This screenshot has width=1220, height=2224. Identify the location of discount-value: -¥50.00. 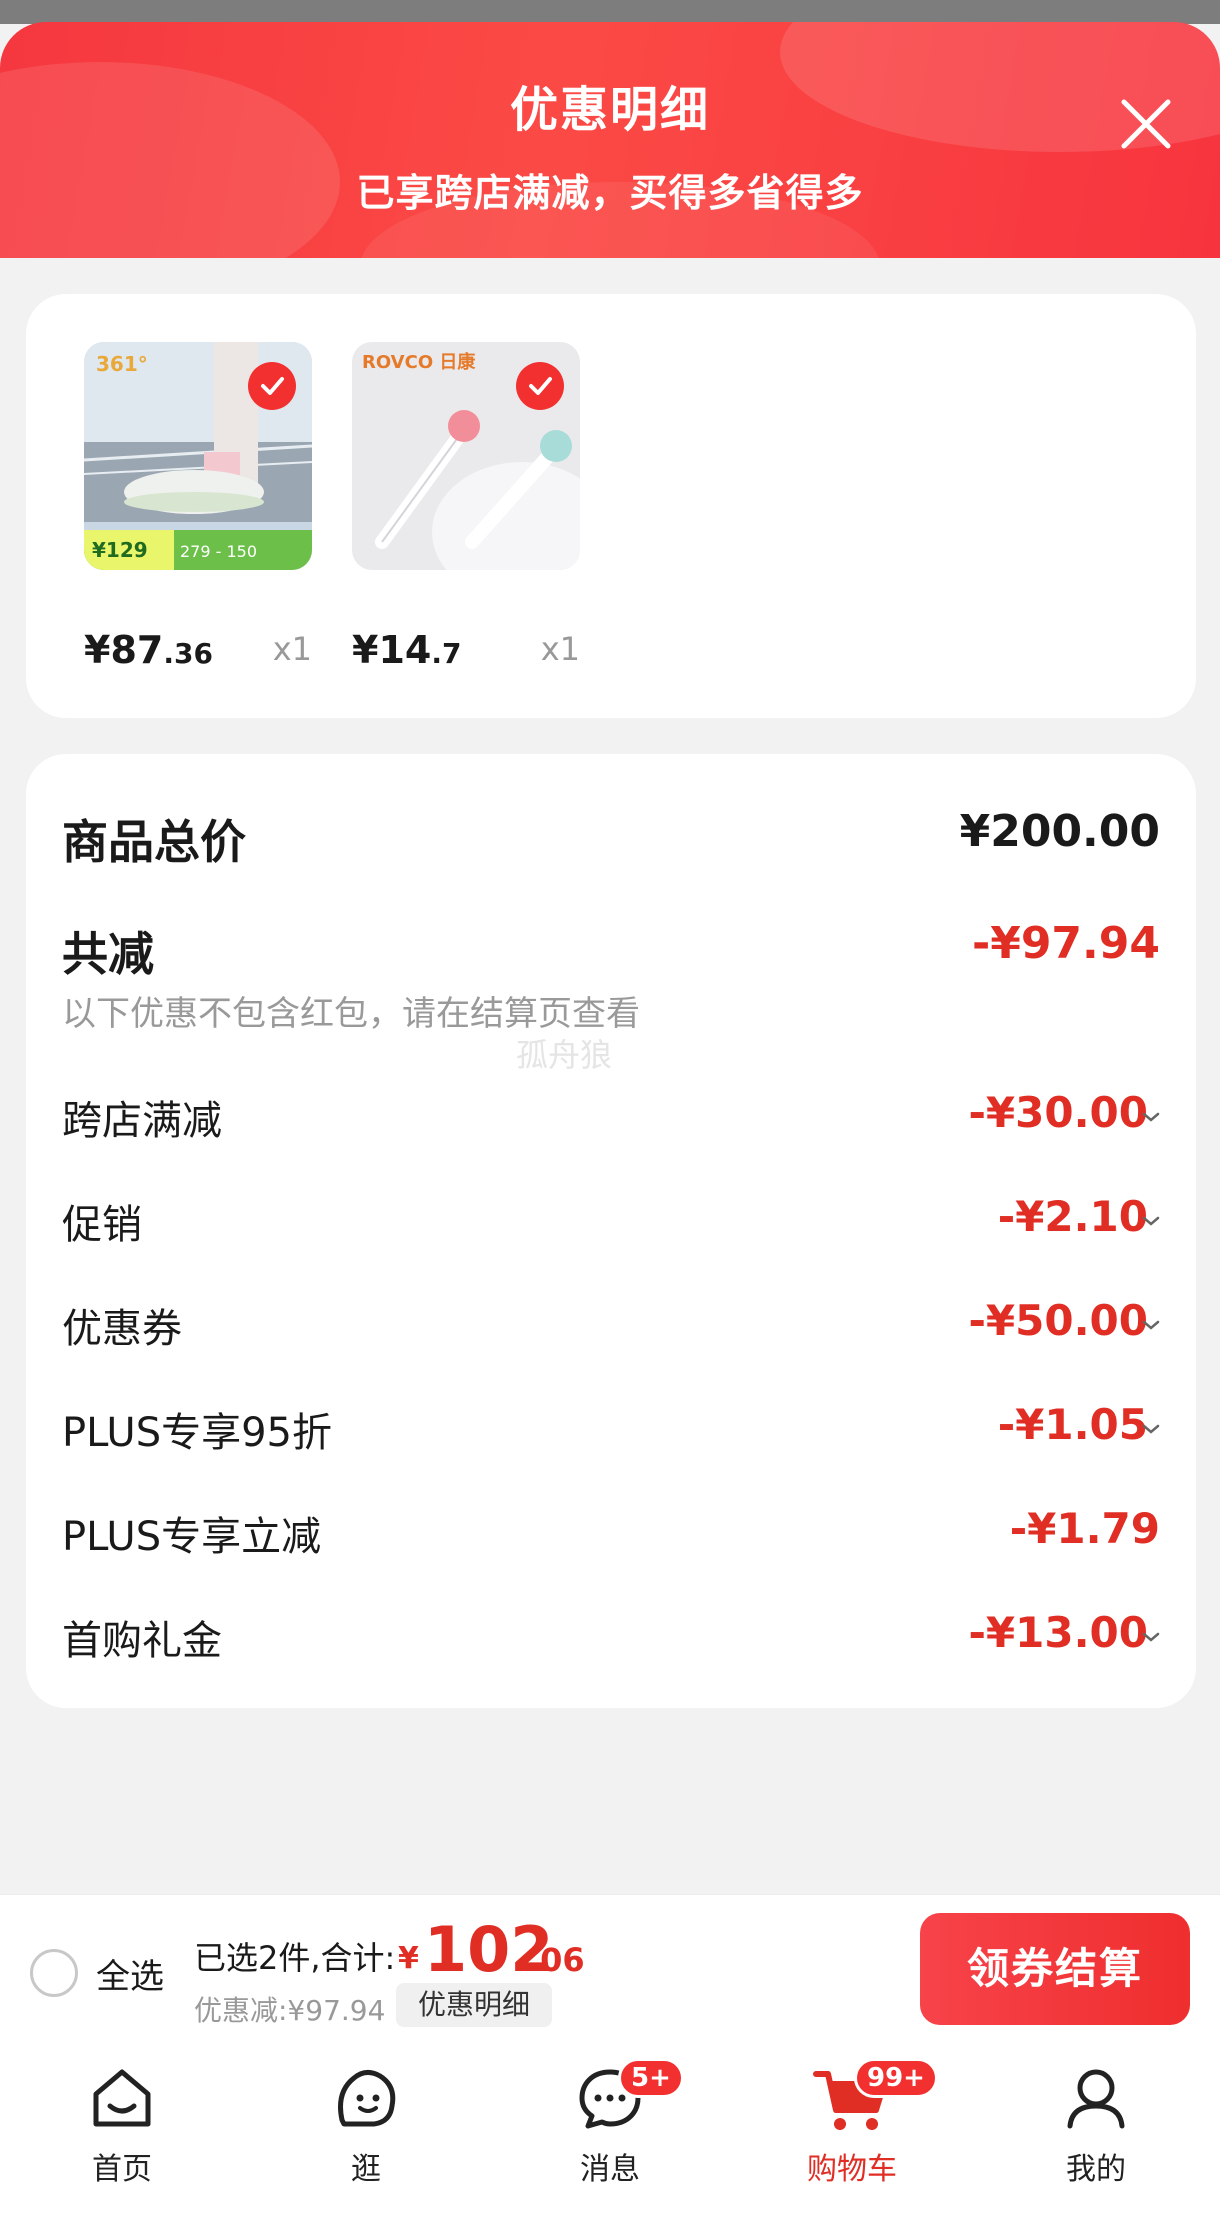
(1064, 1320).